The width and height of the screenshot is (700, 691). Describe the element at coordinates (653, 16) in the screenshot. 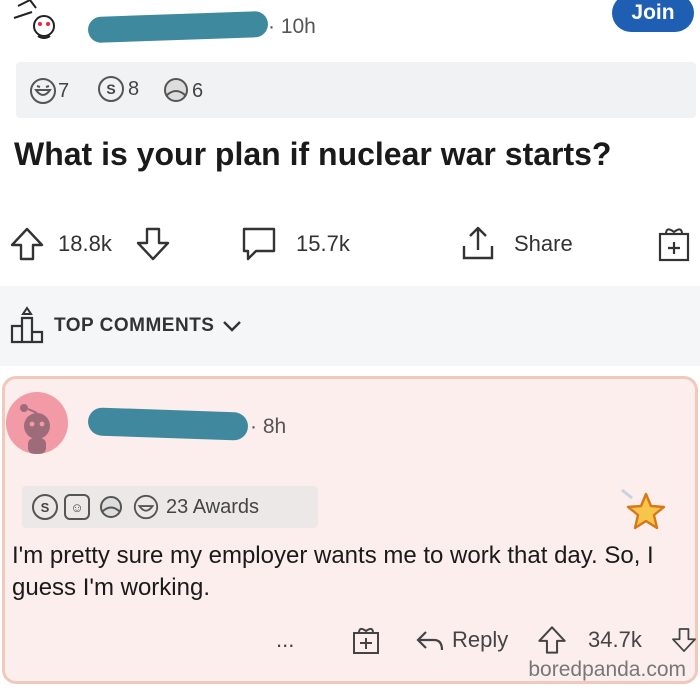

I see `join-button: Join` at that location.